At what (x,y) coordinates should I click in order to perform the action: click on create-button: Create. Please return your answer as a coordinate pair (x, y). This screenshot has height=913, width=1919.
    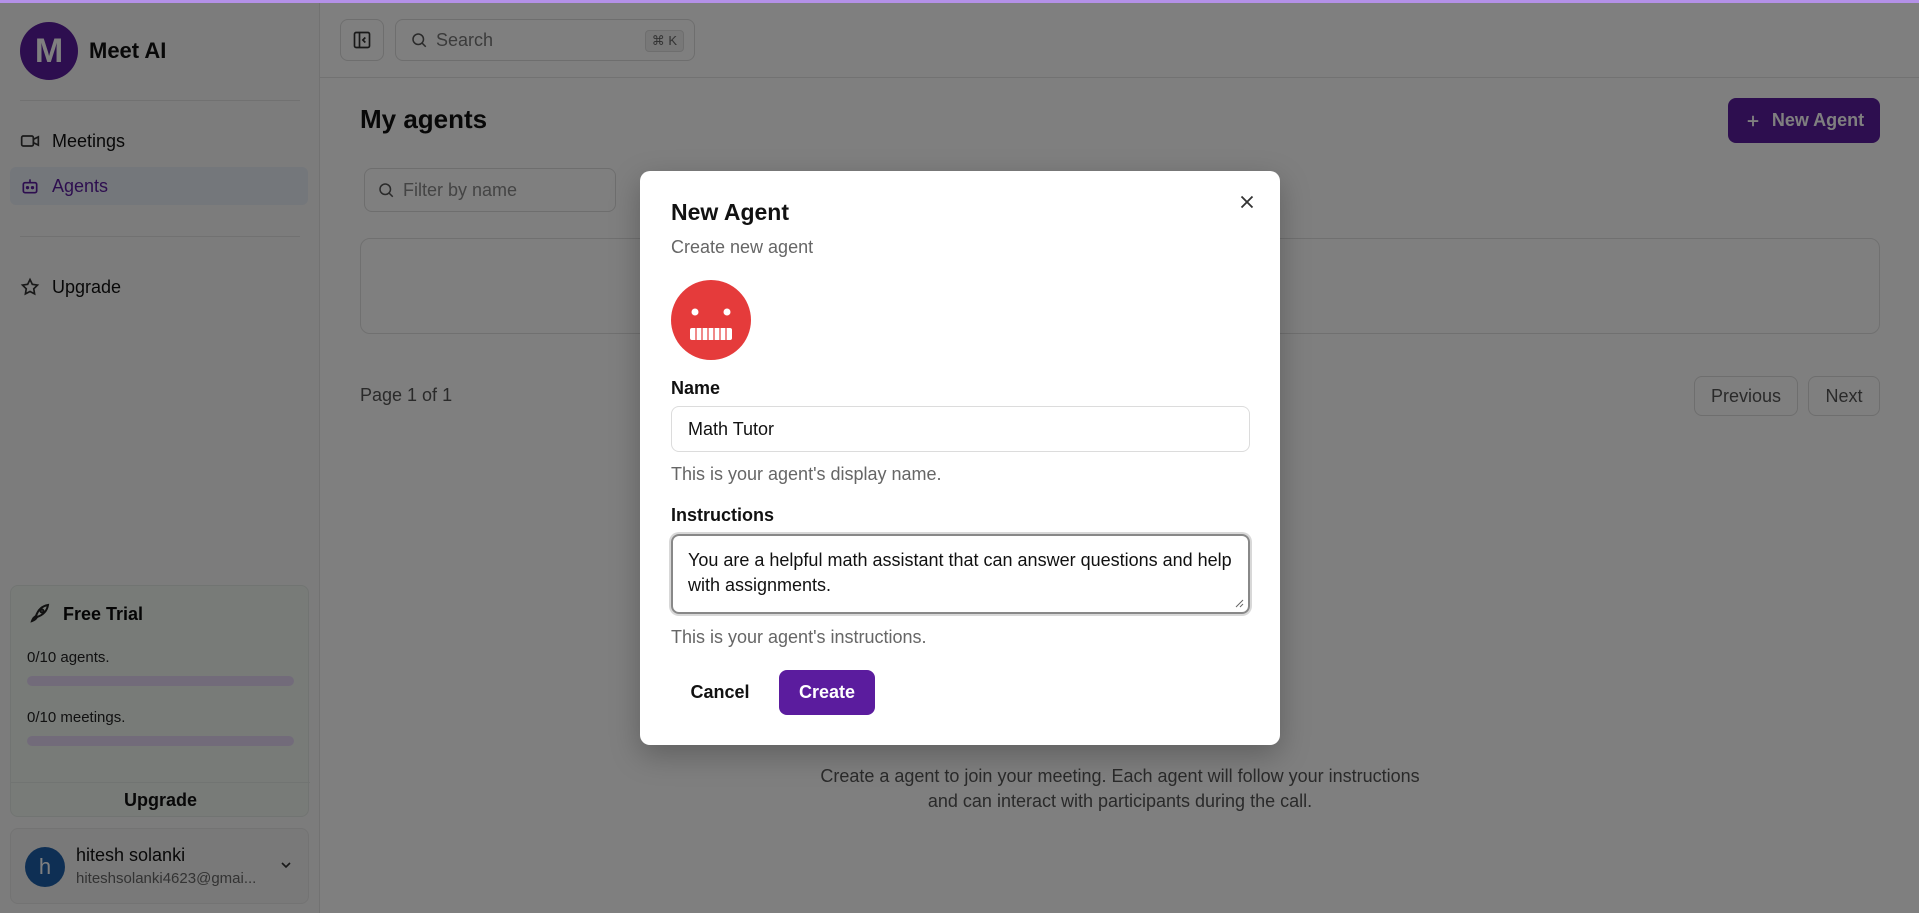
    Looking at the image, I should click on (827, 692).